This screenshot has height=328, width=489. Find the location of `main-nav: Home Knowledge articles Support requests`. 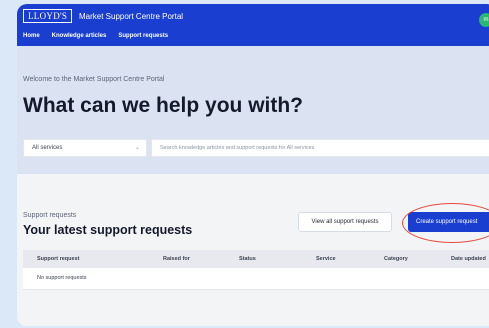

main-nav: Home Knowledge articles Support requests is located at coordinates (95, 36).